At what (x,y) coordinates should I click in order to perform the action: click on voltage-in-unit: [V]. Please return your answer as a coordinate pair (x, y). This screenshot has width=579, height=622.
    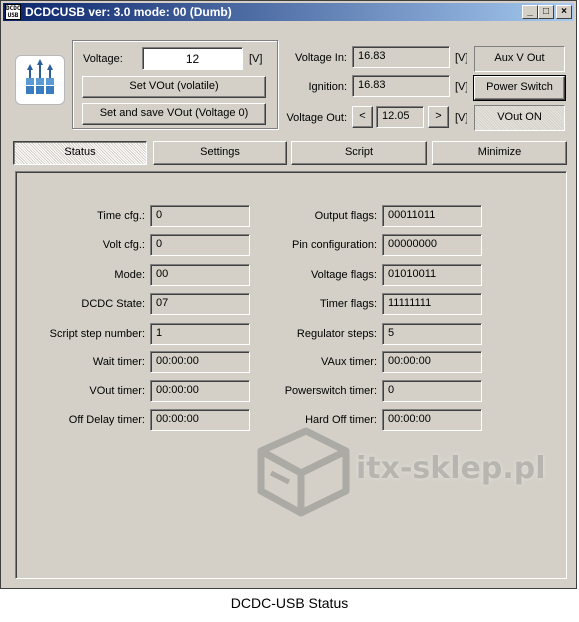
    Looking at the image, I should click on (461, 58).